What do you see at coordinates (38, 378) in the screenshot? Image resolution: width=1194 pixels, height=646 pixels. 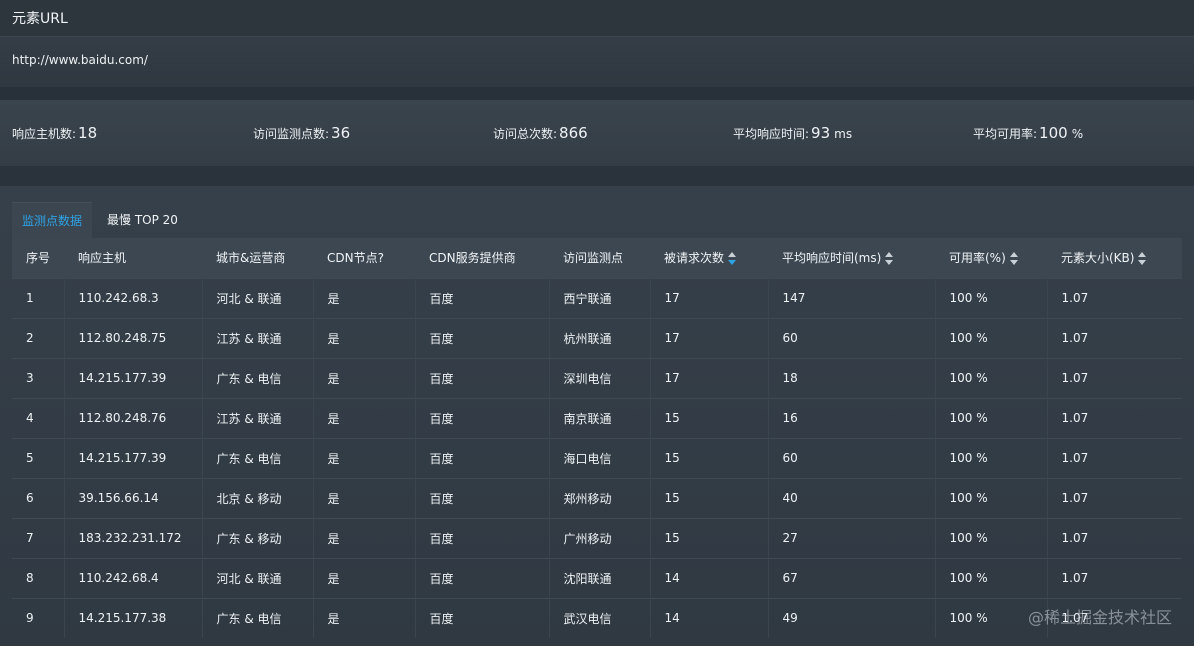 I see `cell-index: 3` at bounding box center [38, 378].